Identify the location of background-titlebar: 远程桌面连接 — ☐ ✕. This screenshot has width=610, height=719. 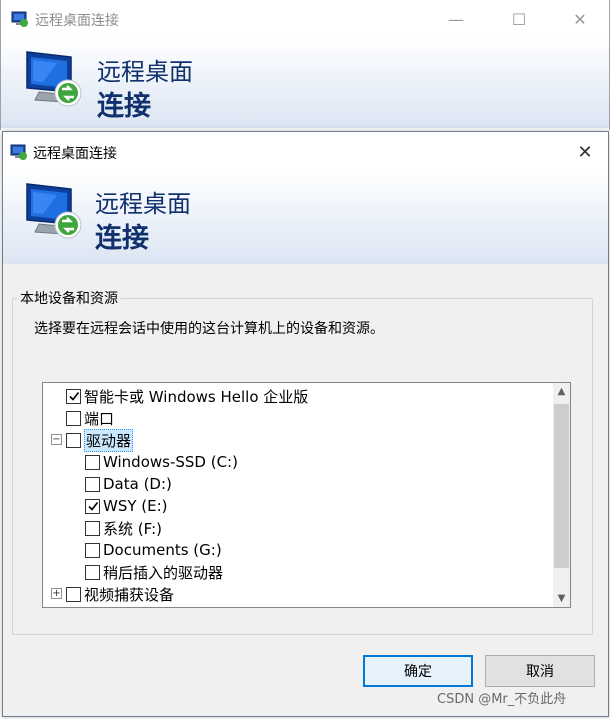
(305, 19).